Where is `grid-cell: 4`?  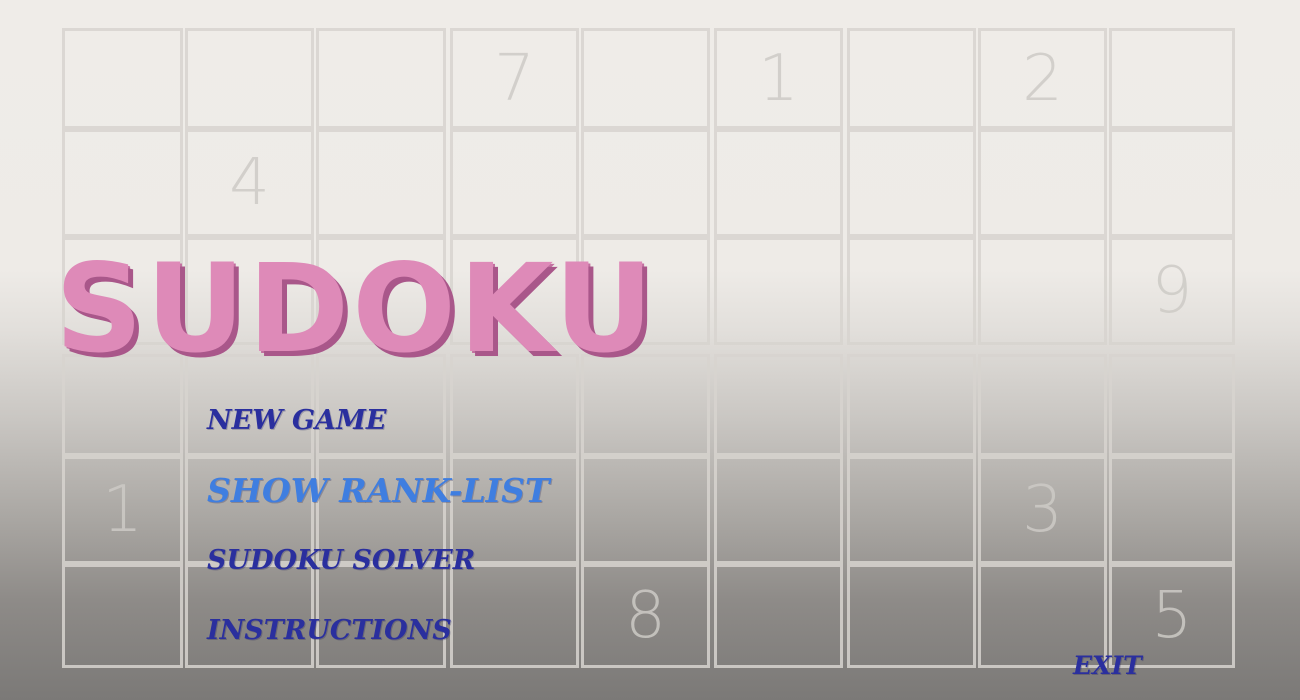
grid-cell: 4 is located at coordinates (249, 183).